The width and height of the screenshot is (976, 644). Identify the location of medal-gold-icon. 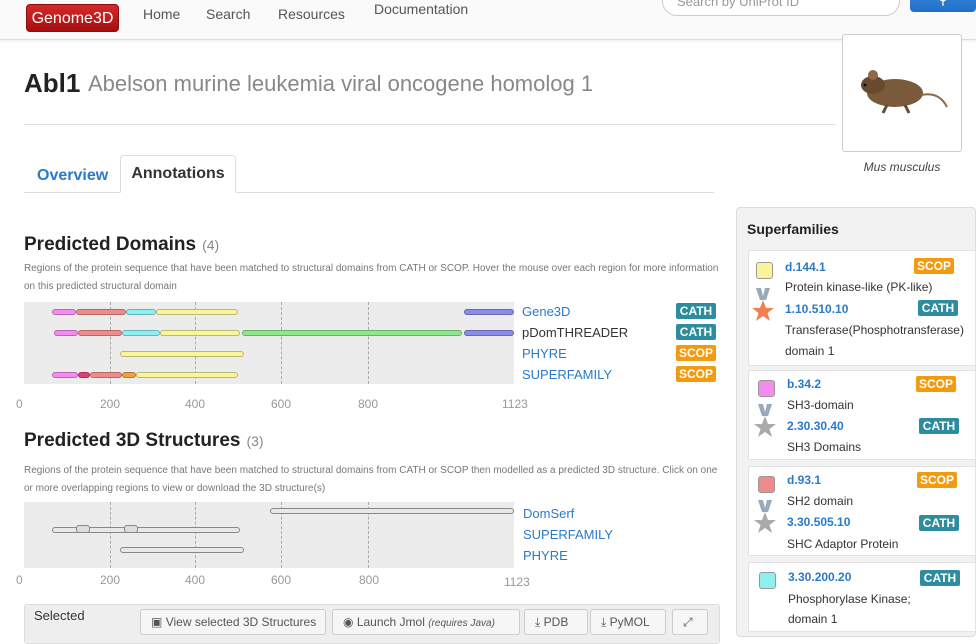
(763, 304).